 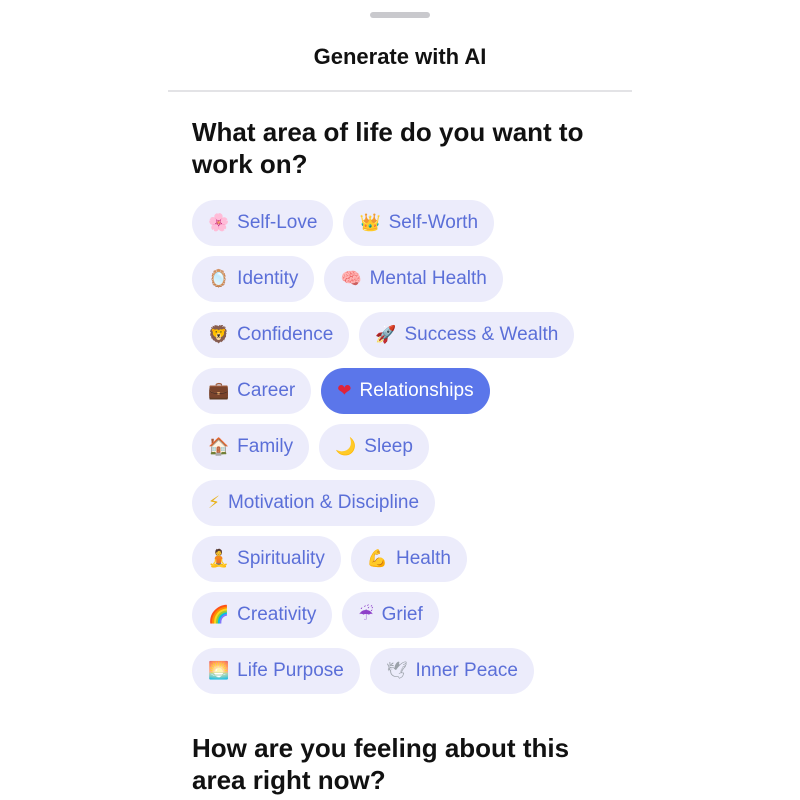 I want to click on chip-row: 🌸 Self-Love 👑 Self-Worth, so click(x=402, y=223).